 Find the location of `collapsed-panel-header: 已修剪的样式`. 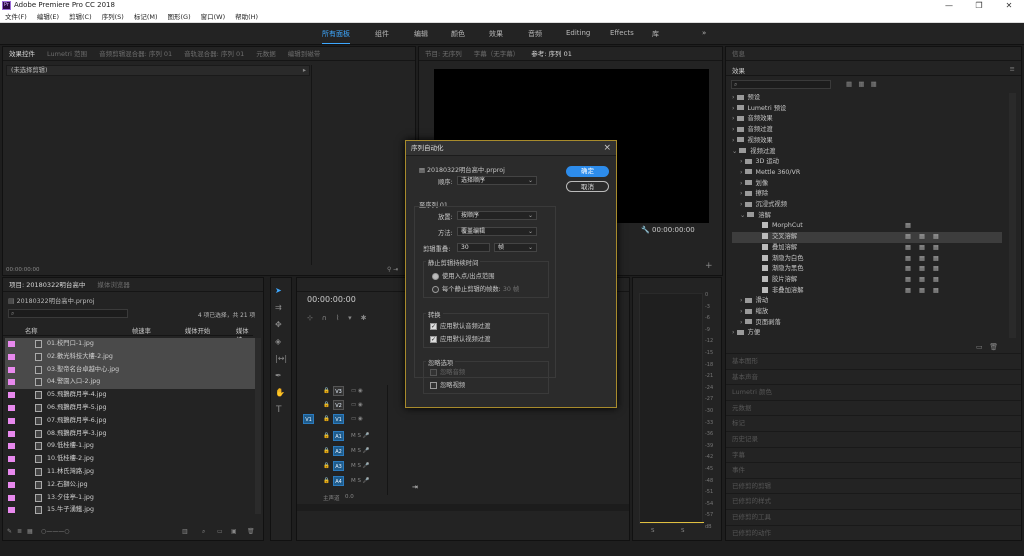

collapsed-panel-header: 已修剪的样式 is located at coordinates (873, 501).